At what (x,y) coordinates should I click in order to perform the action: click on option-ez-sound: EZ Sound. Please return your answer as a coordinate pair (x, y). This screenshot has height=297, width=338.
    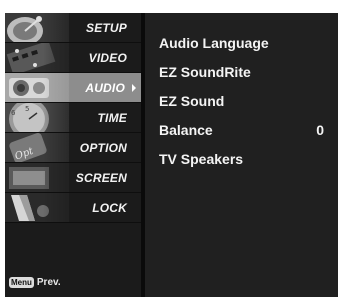
    Looking at the image, I should click on (246, 104).